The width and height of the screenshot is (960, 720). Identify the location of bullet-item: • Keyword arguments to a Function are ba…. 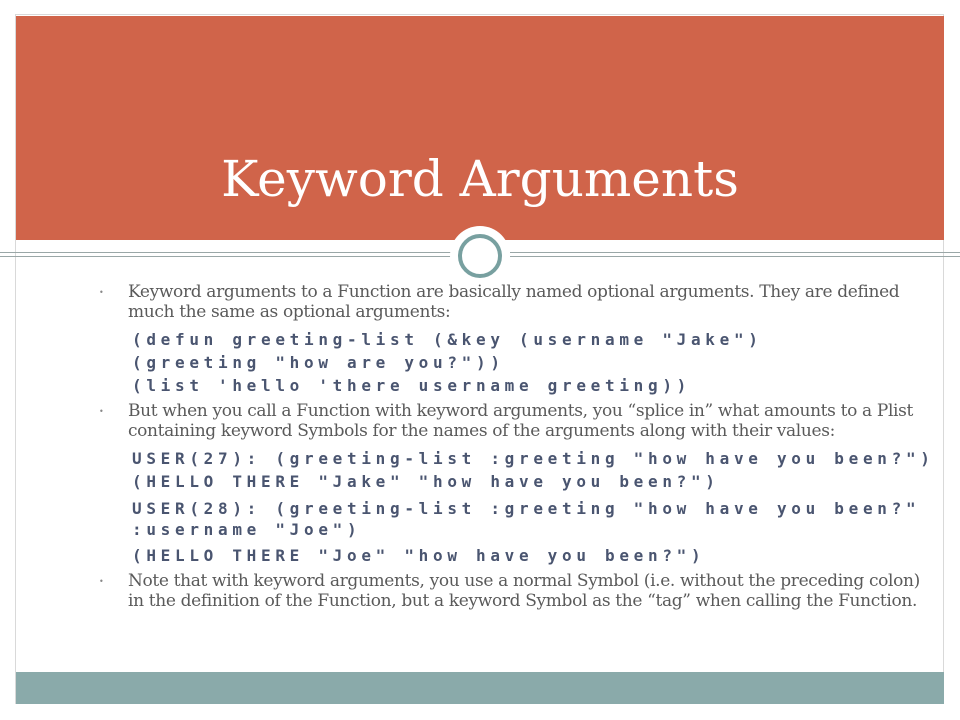
(511, 302).